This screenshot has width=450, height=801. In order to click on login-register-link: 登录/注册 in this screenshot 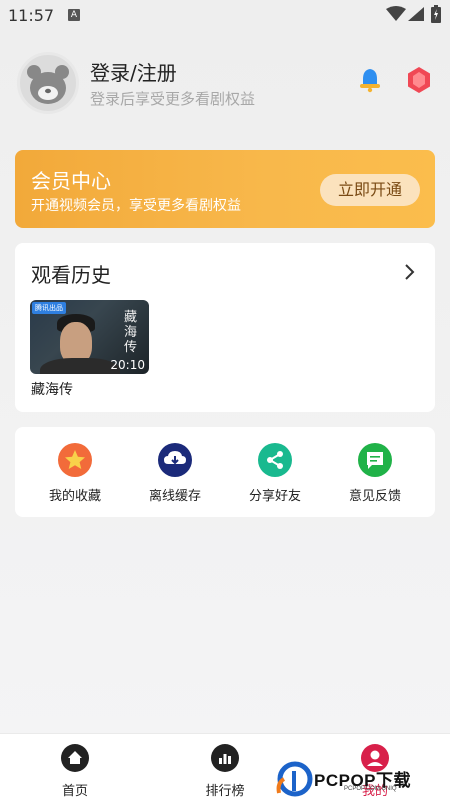, I will do `click(133, 71)`.